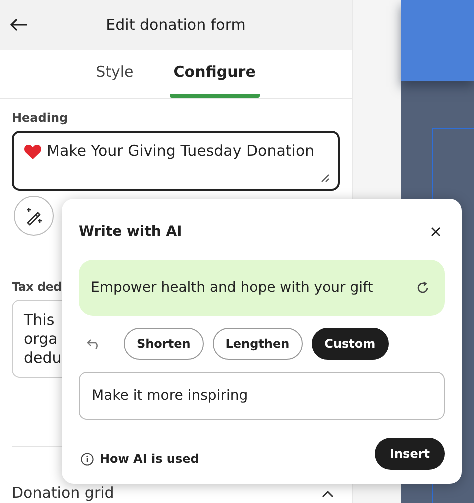  Describe the element at coordinates (140, 459) in the screenshot. I see `help-link: How AI is used` at that location.